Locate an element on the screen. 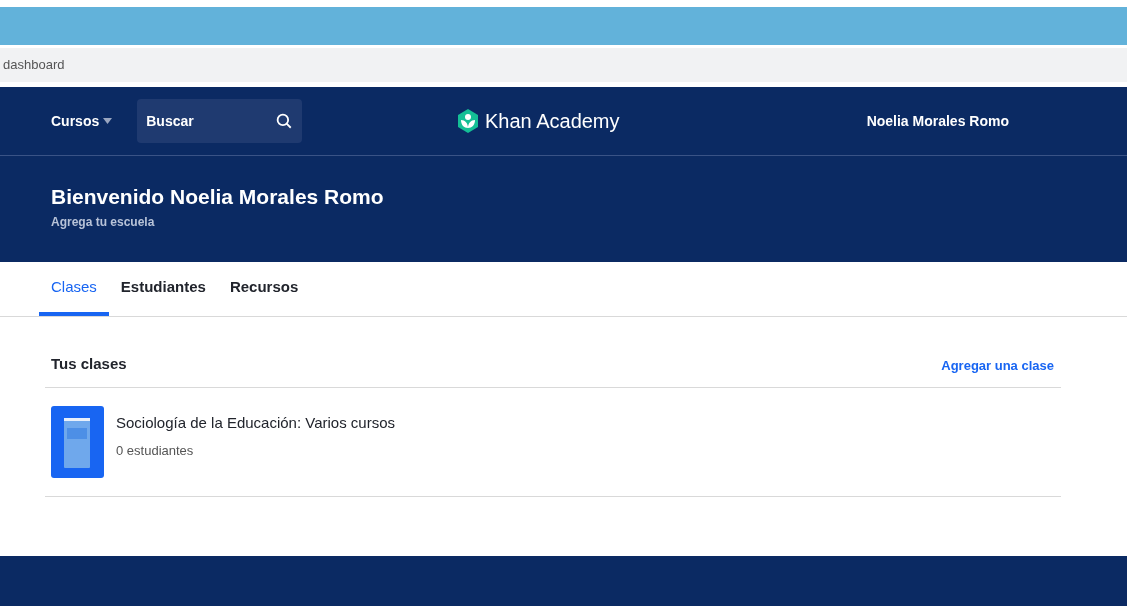 This screenshot has width=1127, height=606. caret-icon is located at coordinates (108, 121).